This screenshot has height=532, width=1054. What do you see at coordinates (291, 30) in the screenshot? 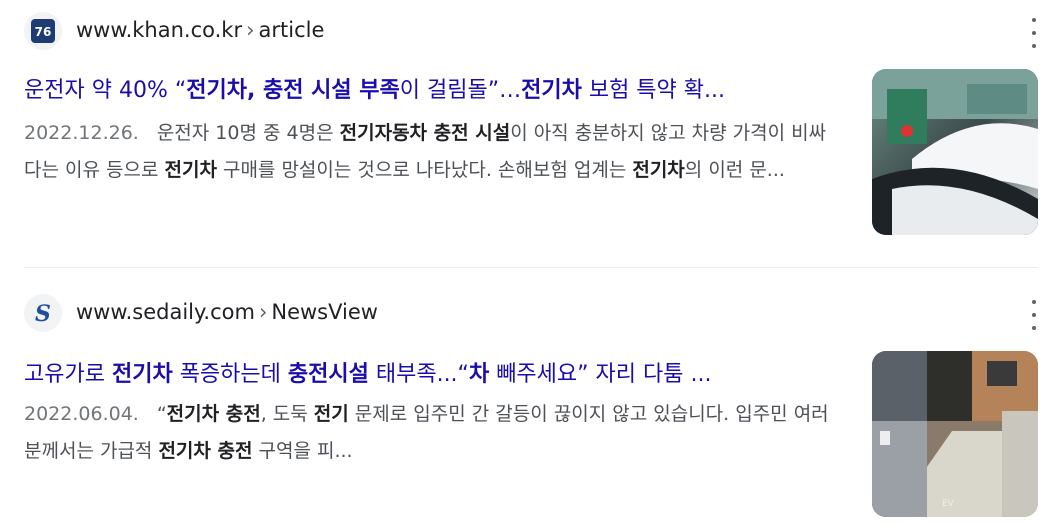
I see `path-text: article` at bounding box center [291, 30].